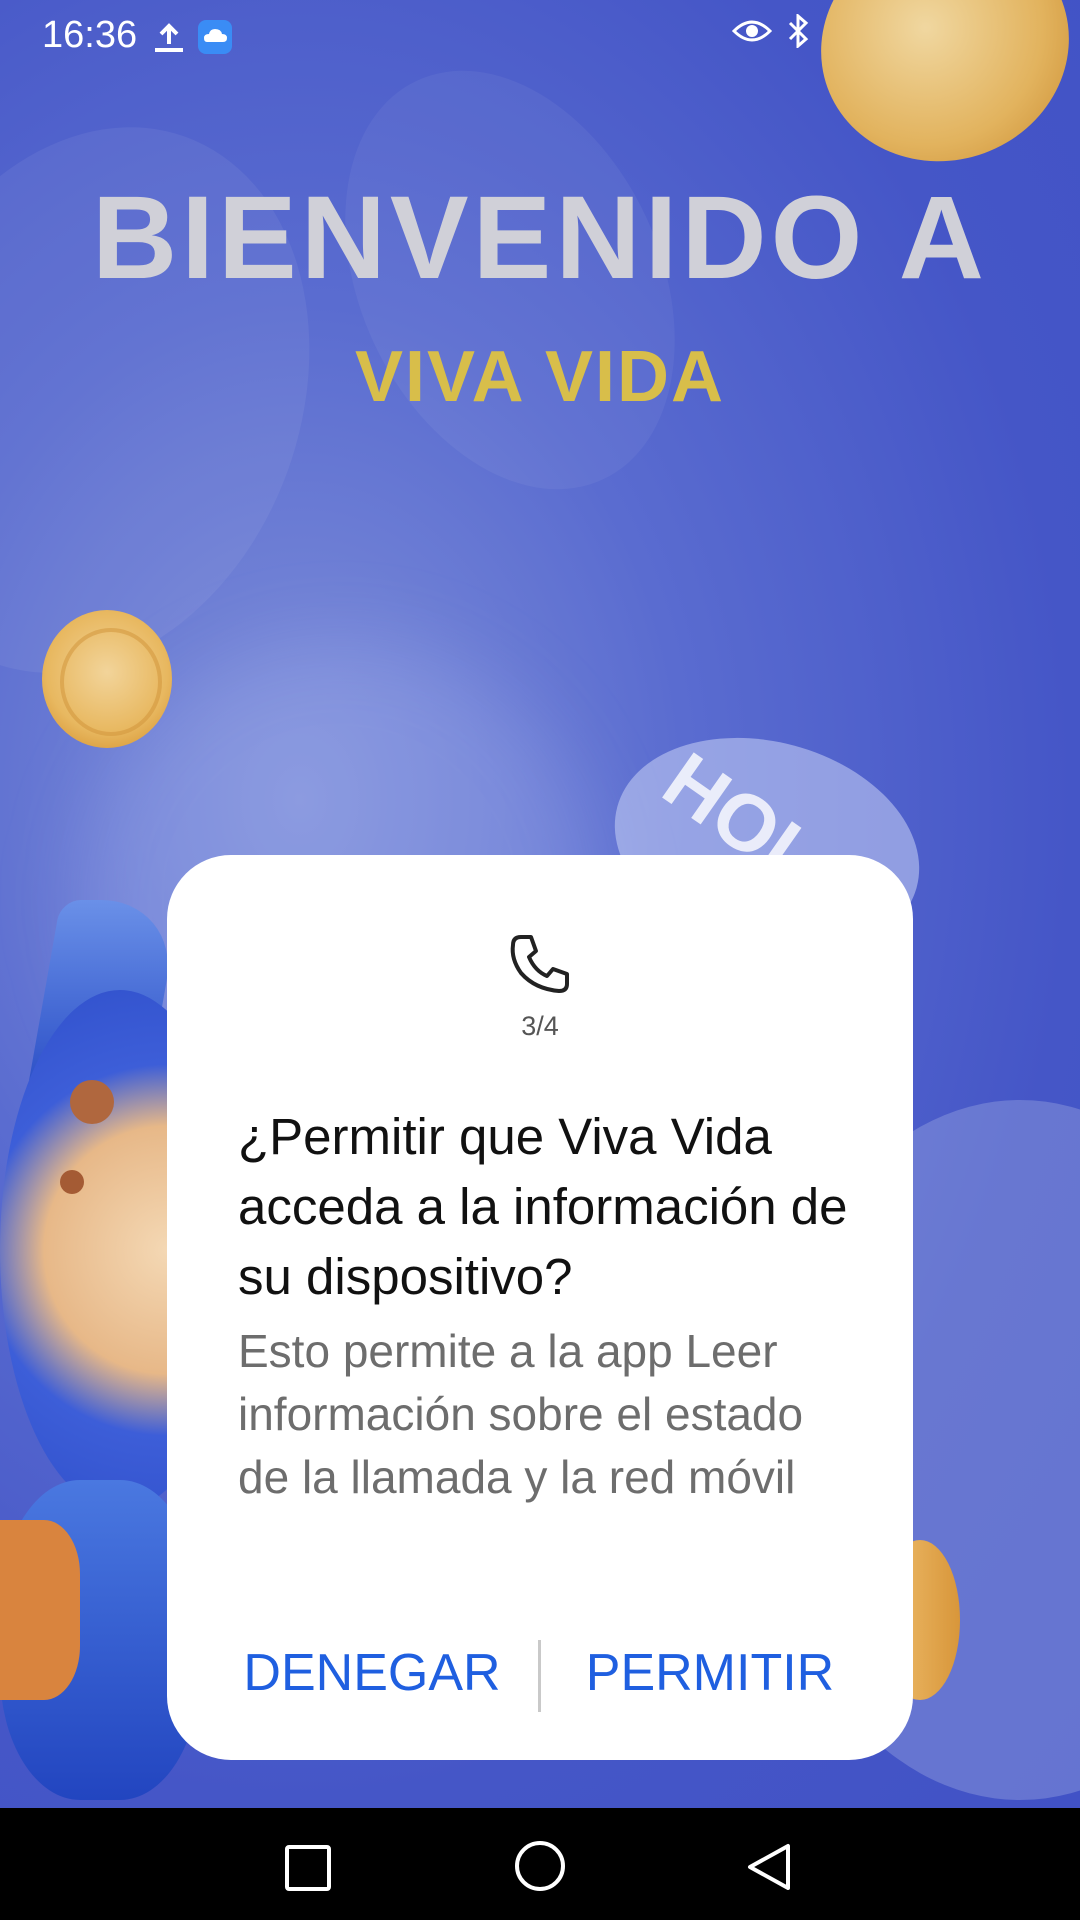 This screenshot has width=1080, height=1920. What do you see at coordinates (540, 964) in the screenshot?
I see `phone-icon` at bounding box center [540, 964].